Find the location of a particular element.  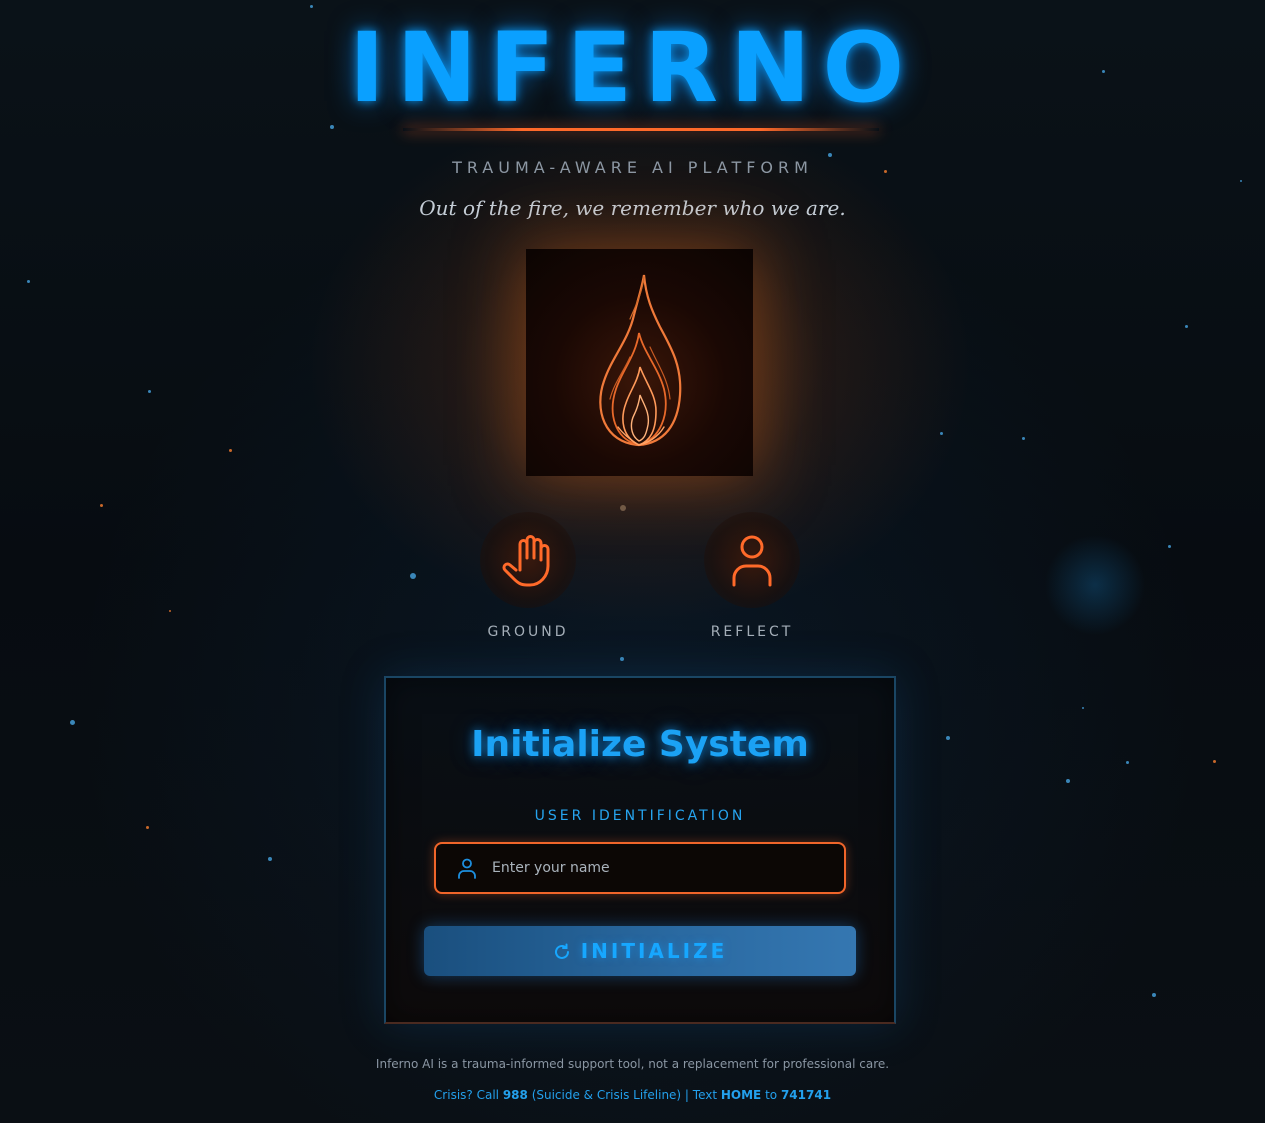

brand-underline is located at coordinates (641, 129).